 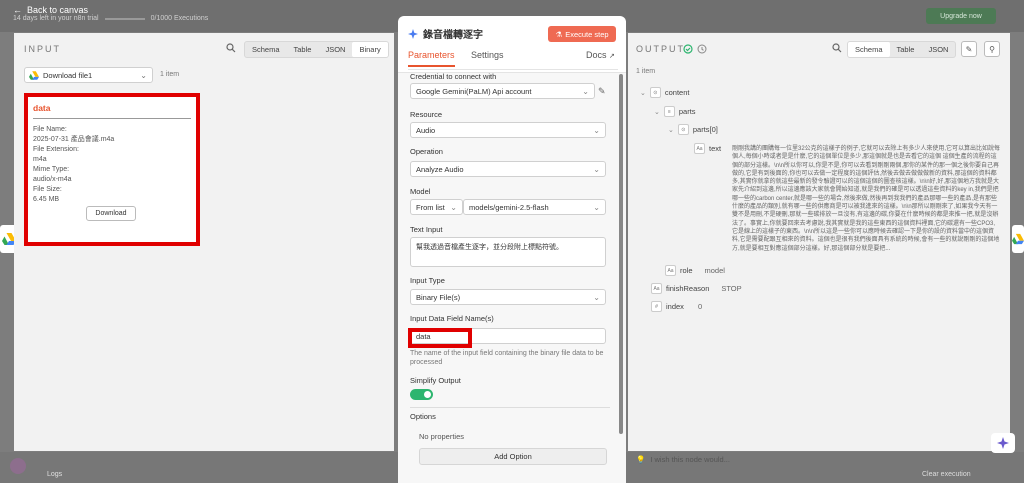 I want to click on tree-row-text: Aa text, so click(x=707, y=148).